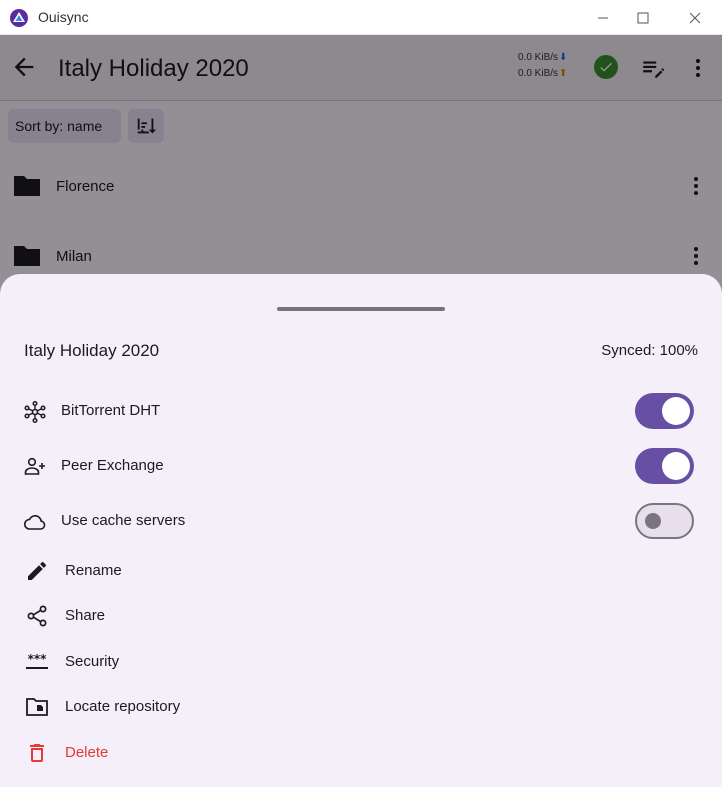  I want to click on trash-icon, so click(37, 753).